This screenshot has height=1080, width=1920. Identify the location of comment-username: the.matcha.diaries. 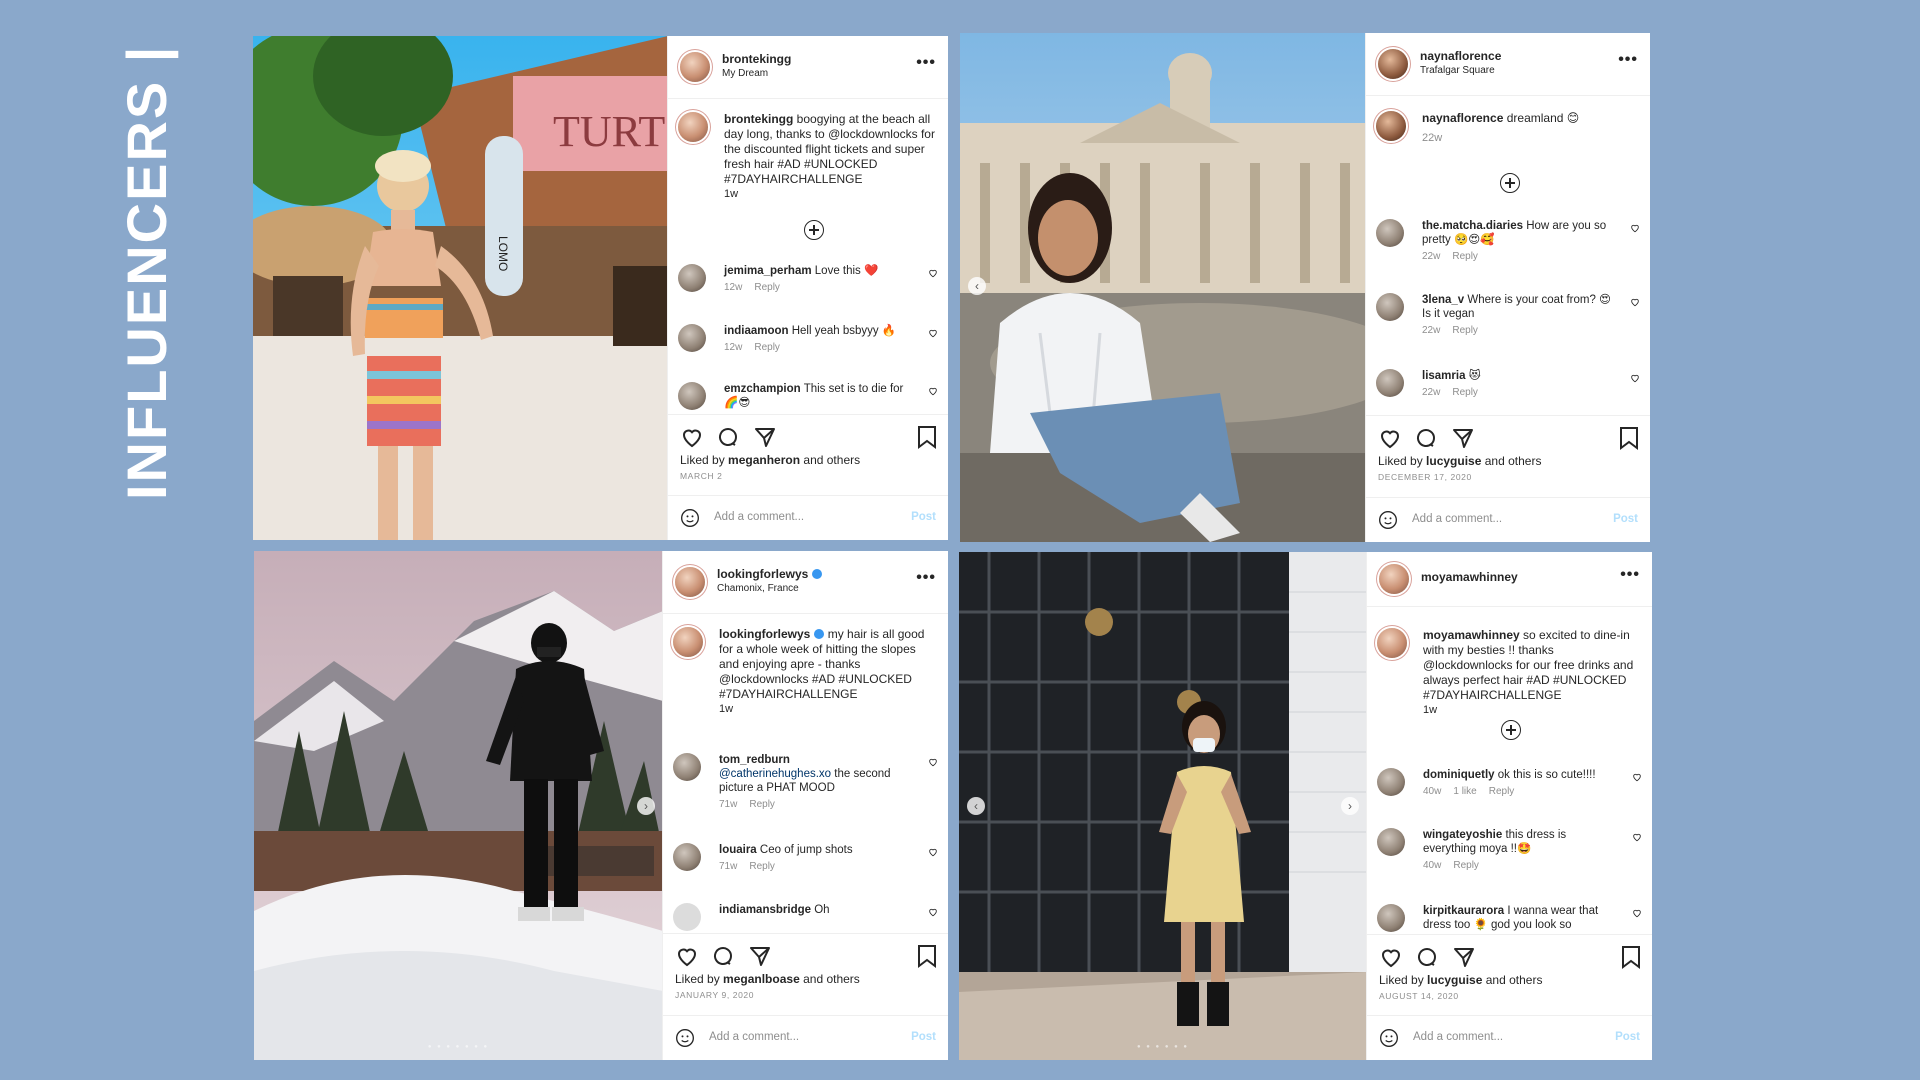
(1472, 226).